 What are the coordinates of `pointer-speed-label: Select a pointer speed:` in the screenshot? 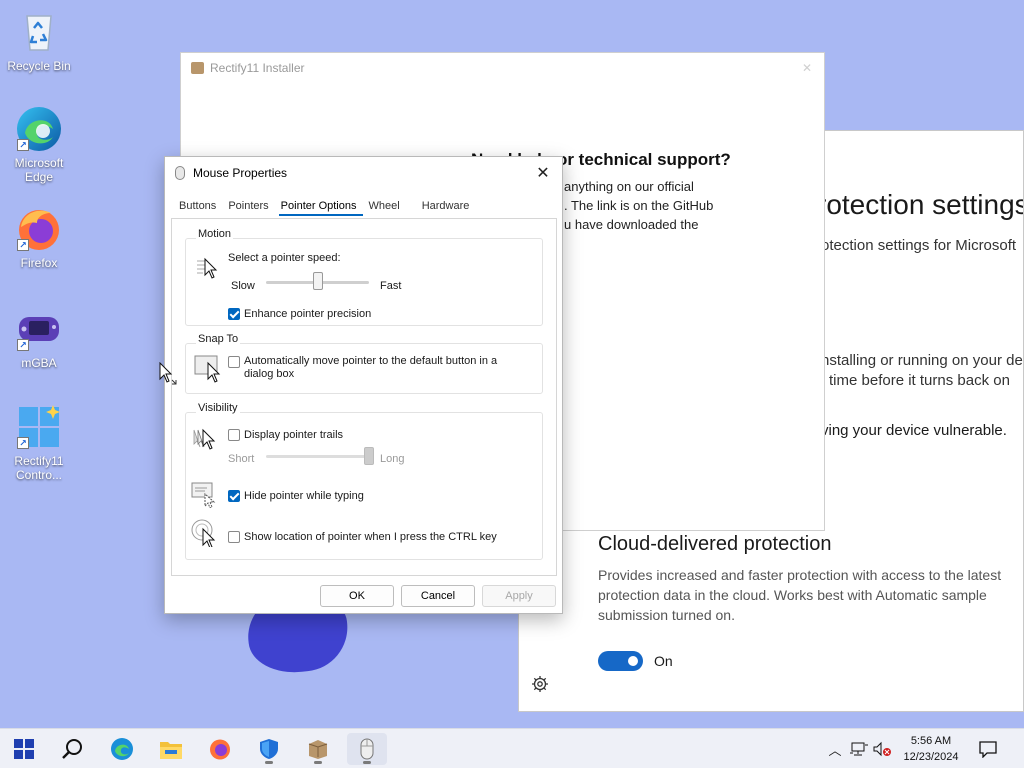 It's located at (284, 258).